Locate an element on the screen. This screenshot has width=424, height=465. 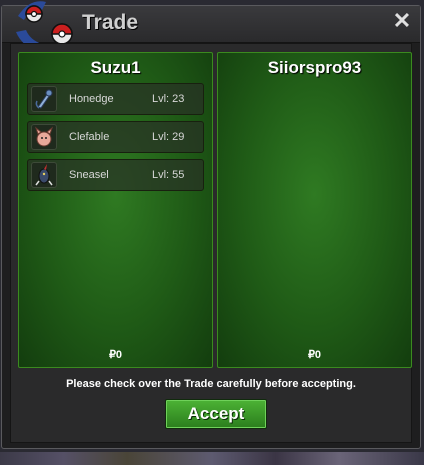
pokemon-level: Lvl: 55 is located at coordinates (168, 175).